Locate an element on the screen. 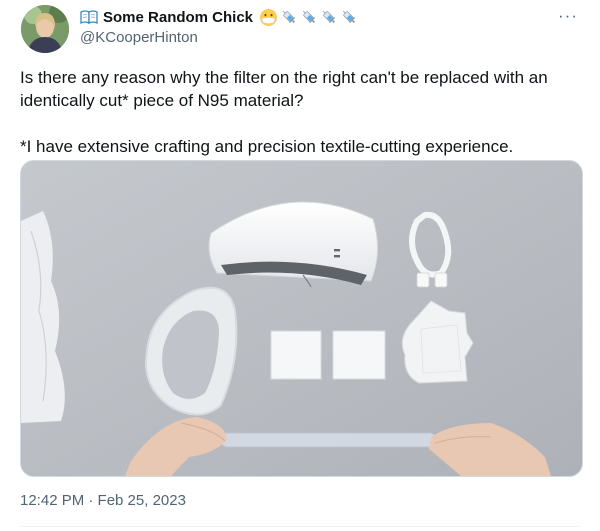 Image resolution: width=600 pixels, height=531 pixels. display-name: Some Random Chick is located at coordinates (178, 17).